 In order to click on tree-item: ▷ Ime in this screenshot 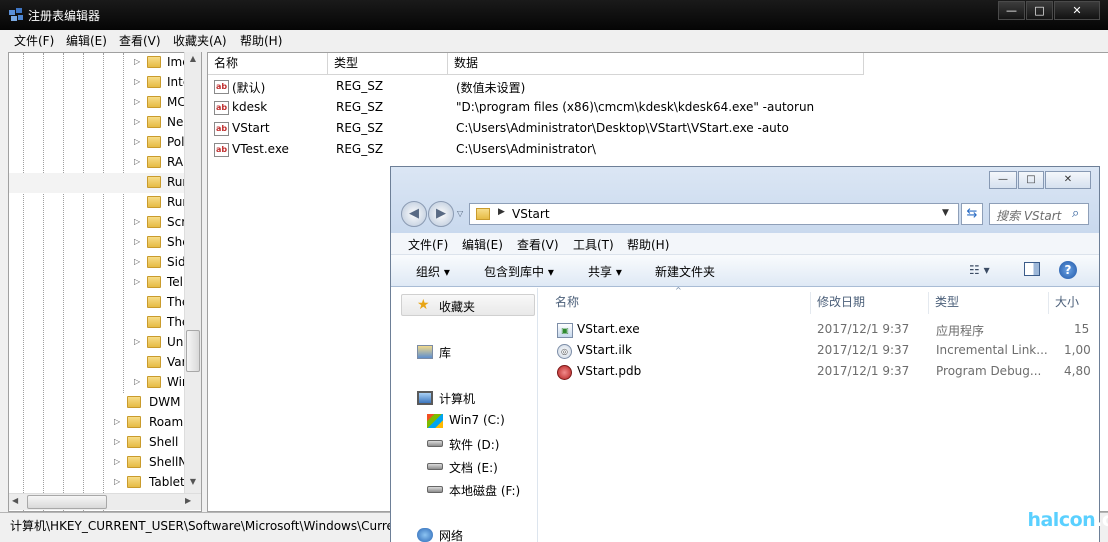, I will do `click(99, 63)`.